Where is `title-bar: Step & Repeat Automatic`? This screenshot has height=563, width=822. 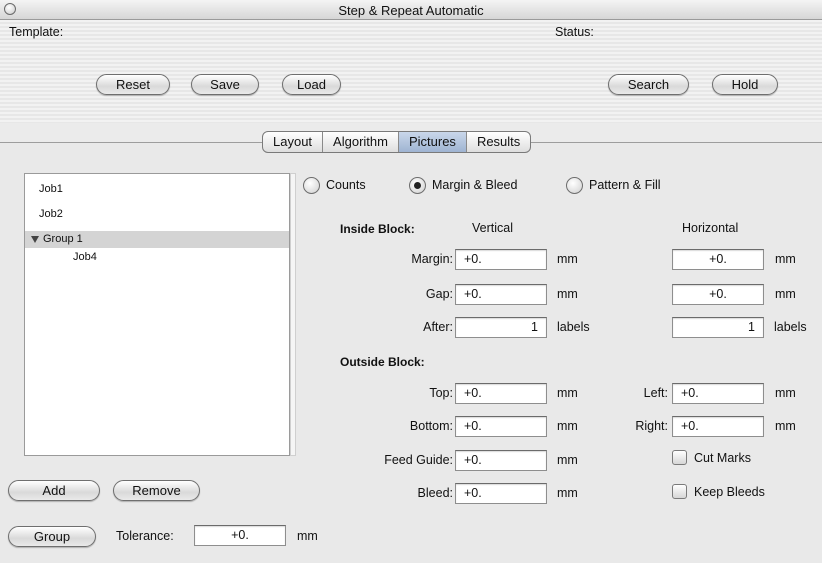
title-bar: Step & Repeat Automatic is located at coordinates (411, 10).